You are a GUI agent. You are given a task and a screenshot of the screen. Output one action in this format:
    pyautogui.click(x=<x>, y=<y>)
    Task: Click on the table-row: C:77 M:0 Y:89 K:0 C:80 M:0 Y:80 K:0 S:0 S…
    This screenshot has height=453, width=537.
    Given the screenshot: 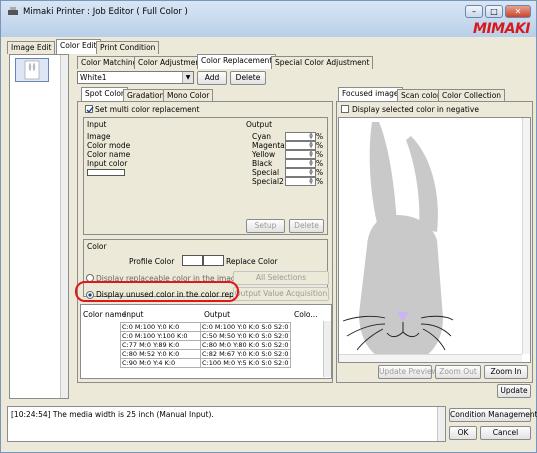 What is the action you would take?
    pyautogui.click(x=205, y=345)
    